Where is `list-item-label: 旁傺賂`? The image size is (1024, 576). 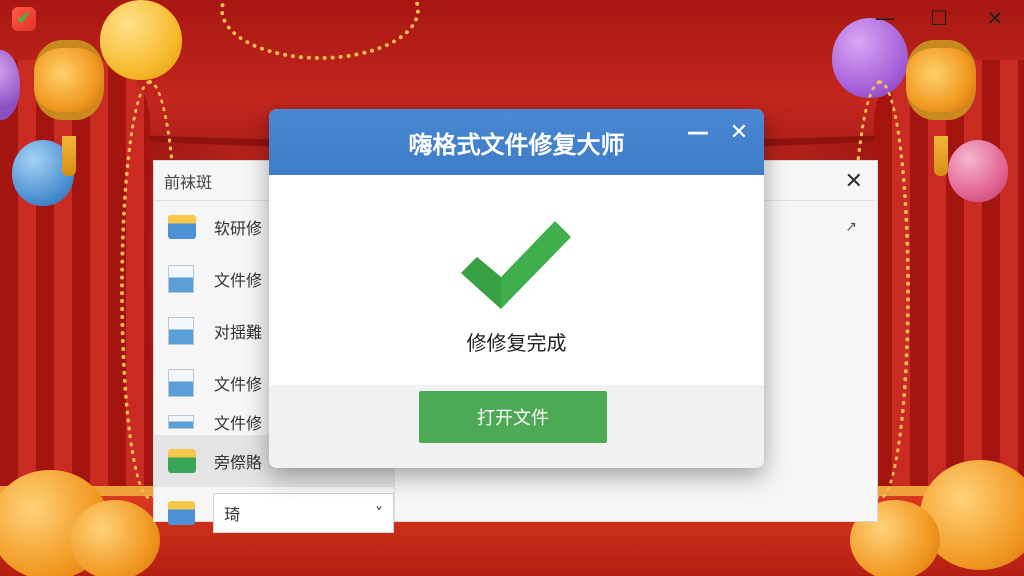
list-item-label: 旁傺賂 is located at coordinates (238, 462).